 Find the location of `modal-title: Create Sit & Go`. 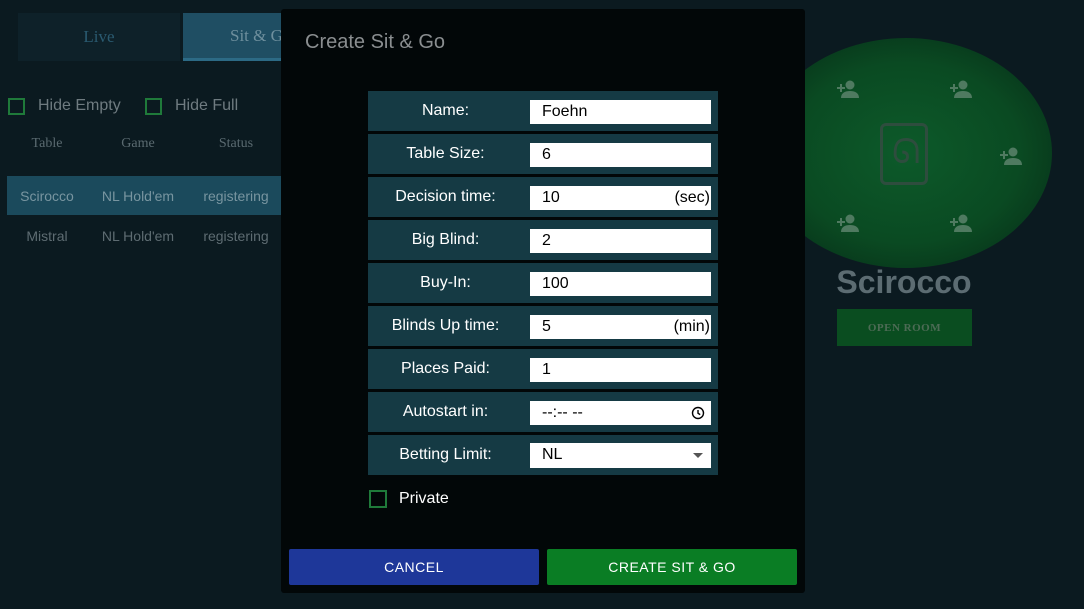

modal-title: Create Sit & Go is located at coordinates (375, 42).